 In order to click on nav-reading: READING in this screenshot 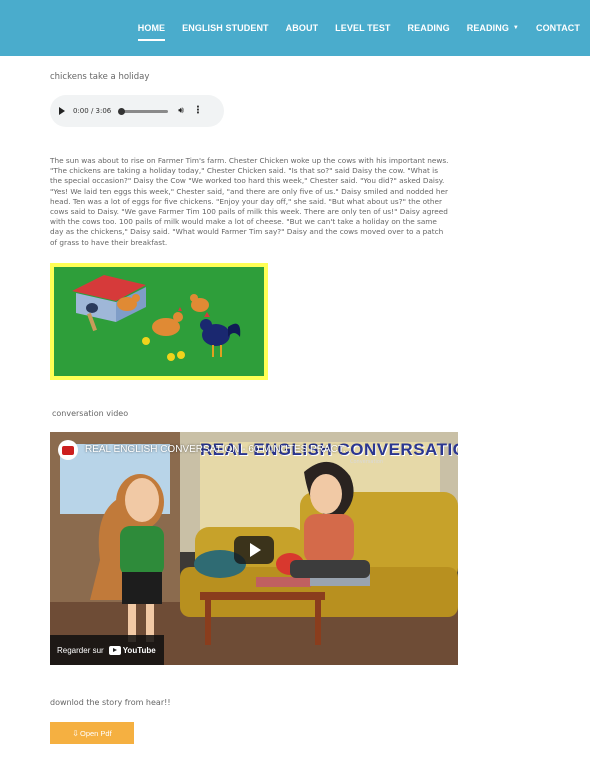, I will do `click(429, 28)`.